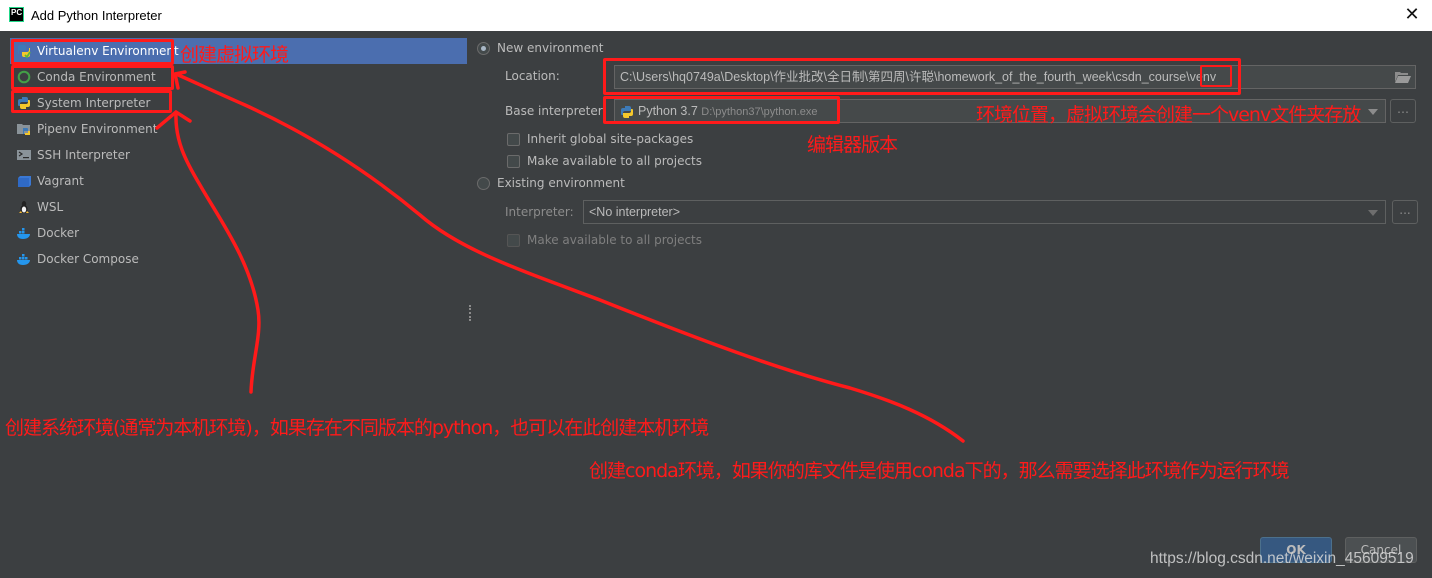 This screenshot has width=1432, height=578. I want to click on base-interpreter-path: D:\python37\python.exe, so click(759, 112).